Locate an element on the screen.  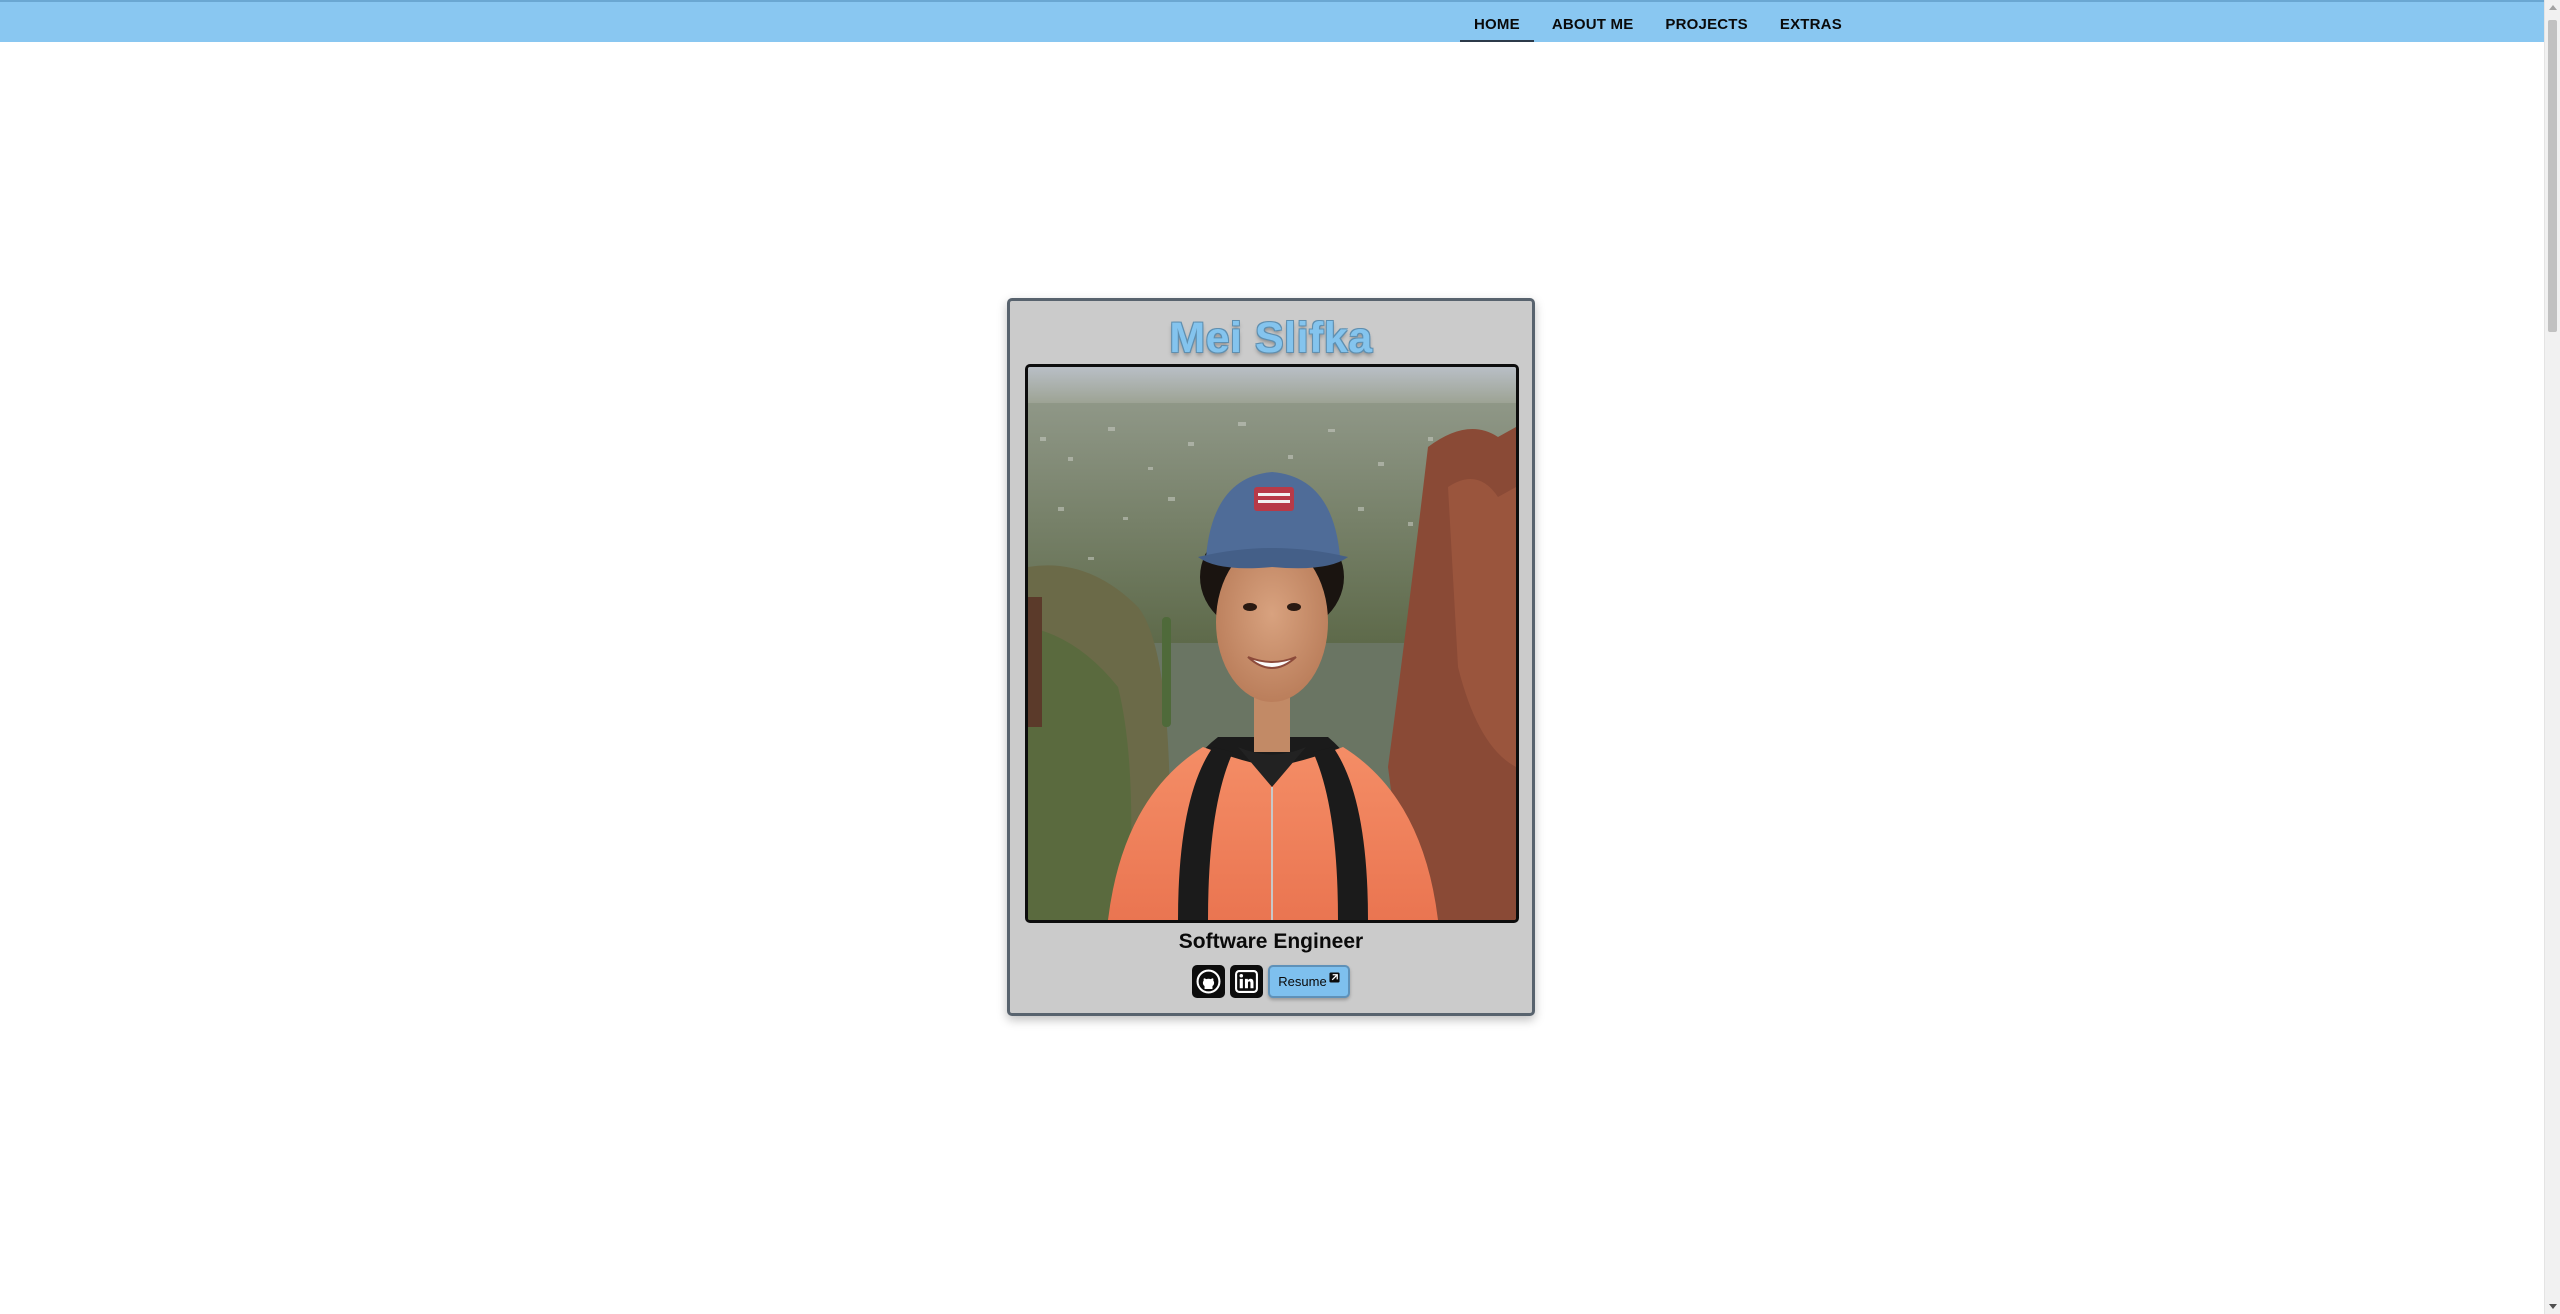
nav-extras: EXTRAS is located at coordinates (1811, 22).